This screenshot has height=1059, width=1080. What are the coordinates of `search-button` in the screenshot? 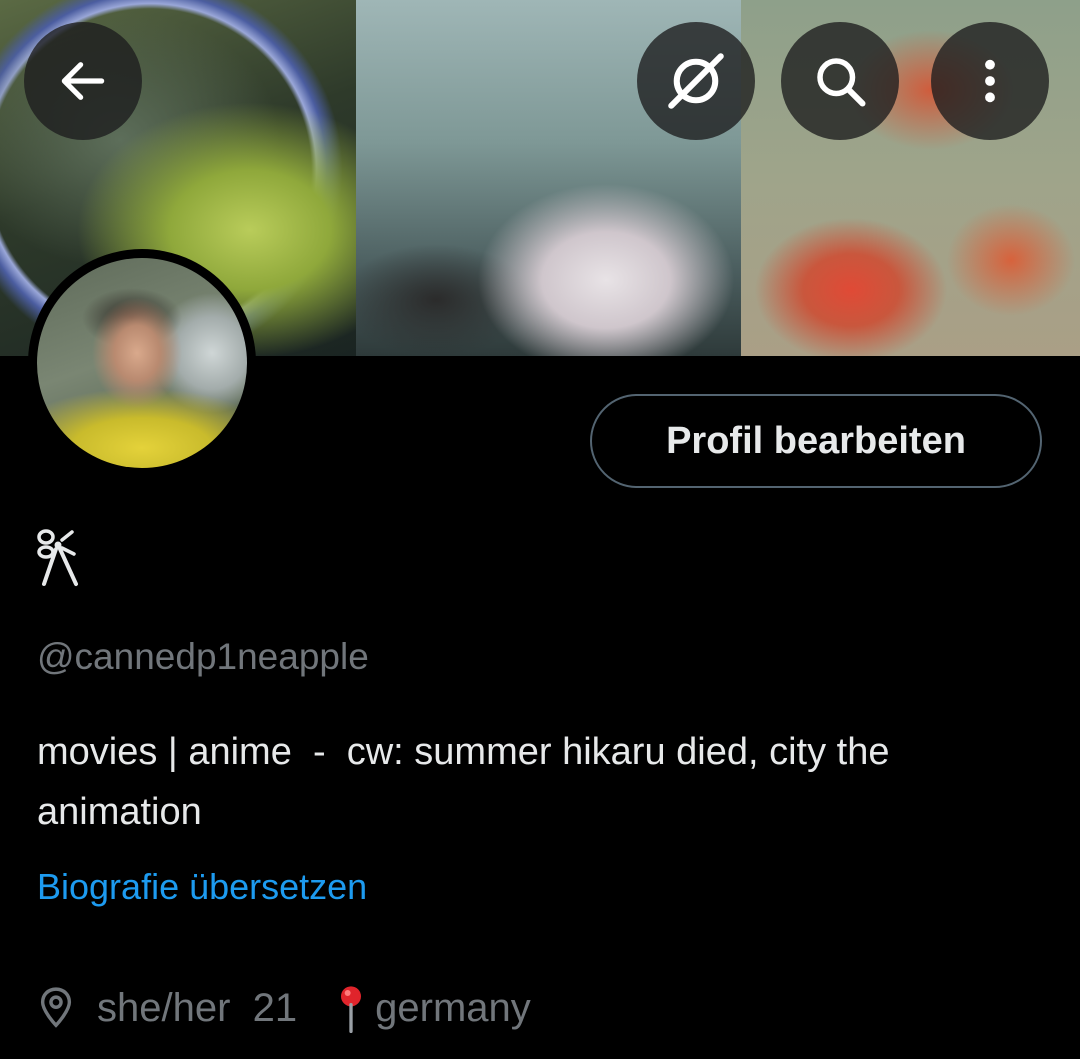 It's located at (840, 81).